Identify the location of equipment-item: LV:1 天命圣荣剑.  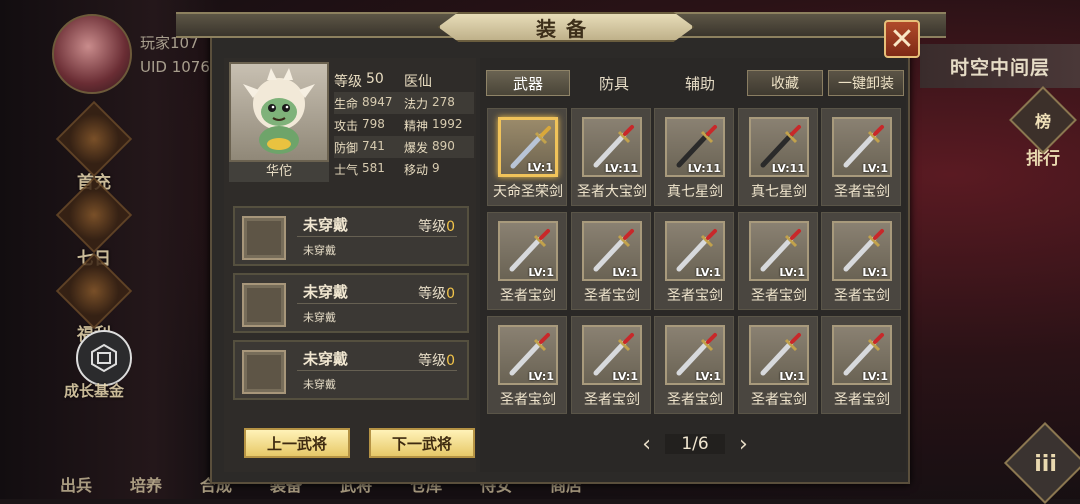
(527, 157).